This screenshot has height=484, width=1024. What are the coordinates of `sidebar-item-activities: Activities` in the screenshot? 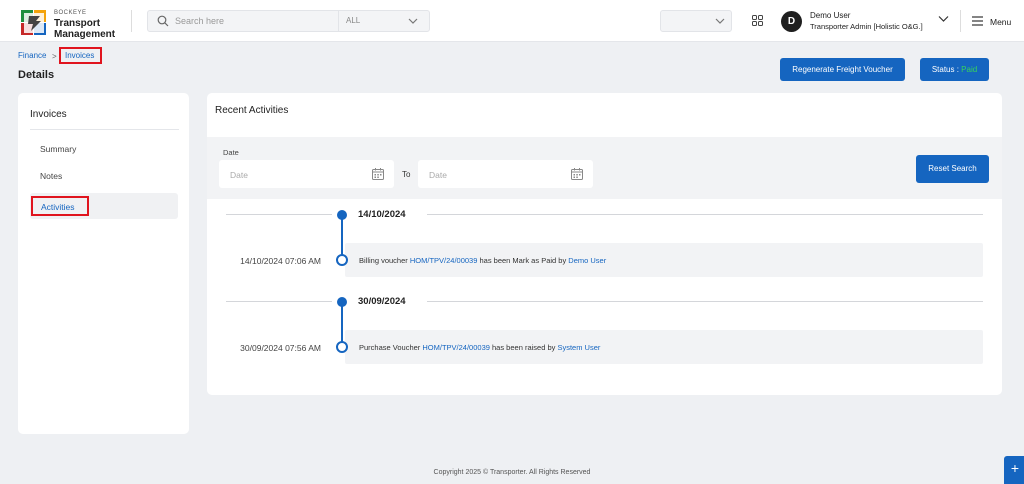 It's located at (60, 206).